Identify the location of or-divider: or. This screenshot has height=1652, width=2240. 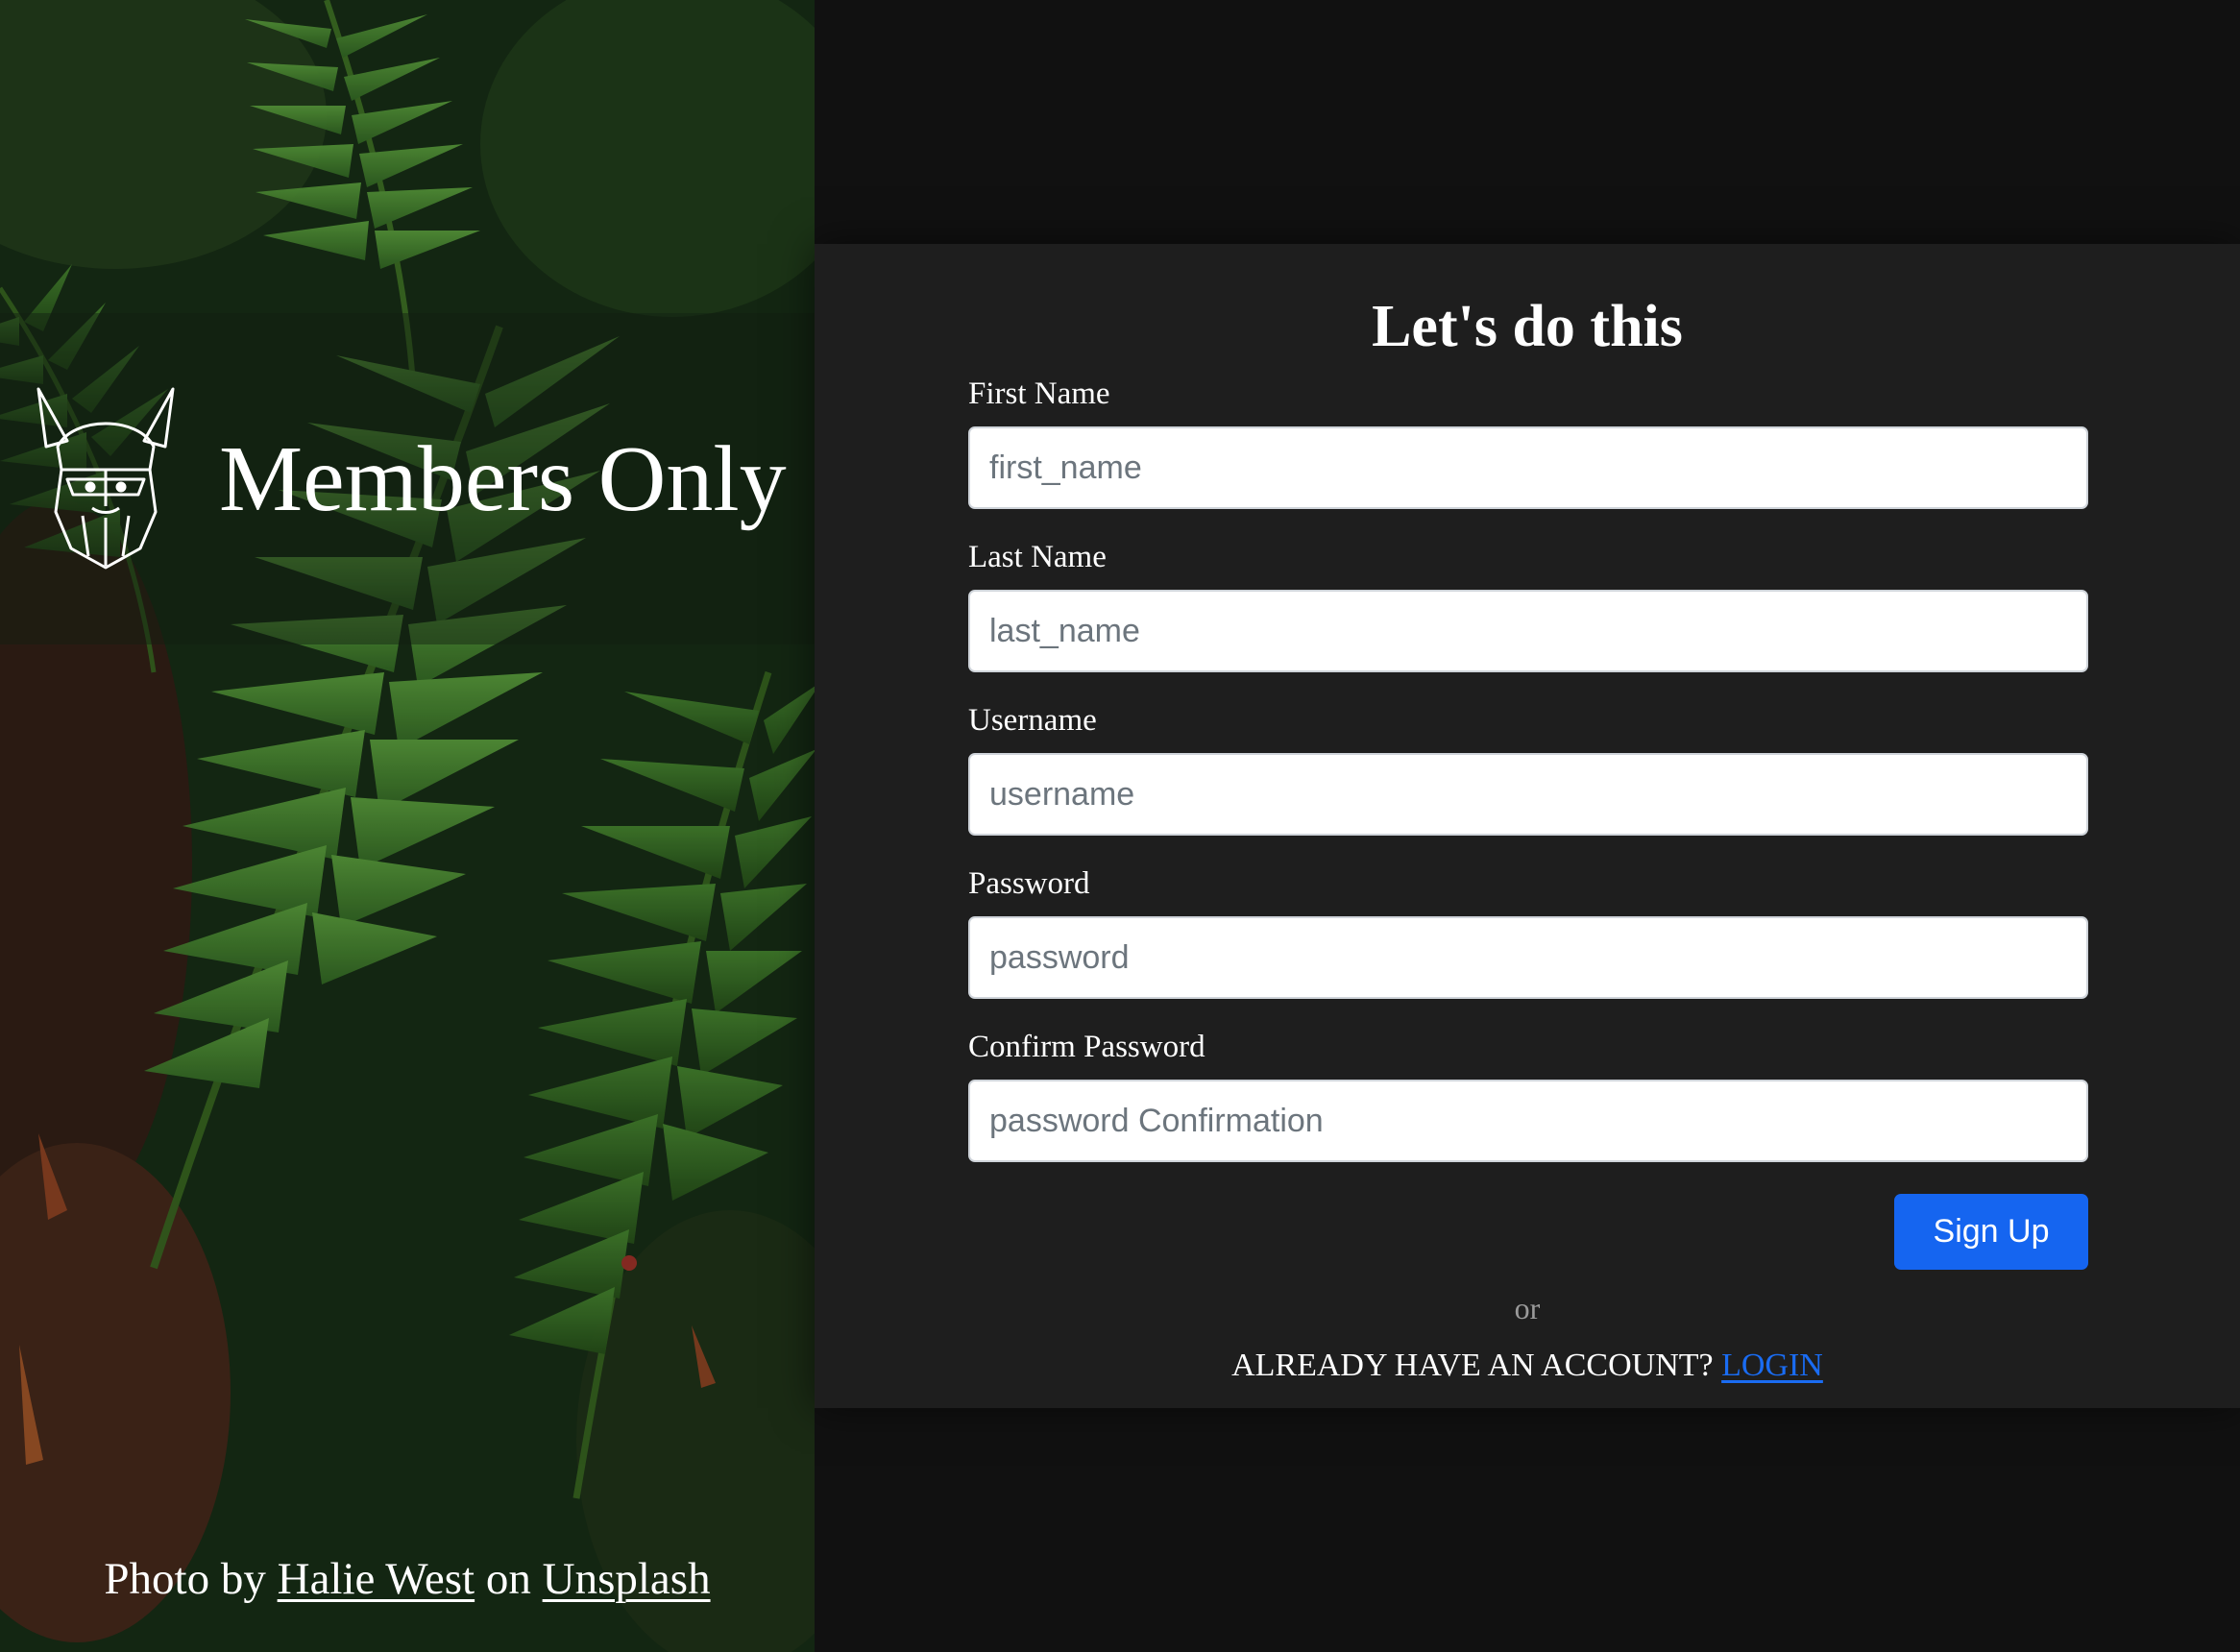
(1528, 1308).